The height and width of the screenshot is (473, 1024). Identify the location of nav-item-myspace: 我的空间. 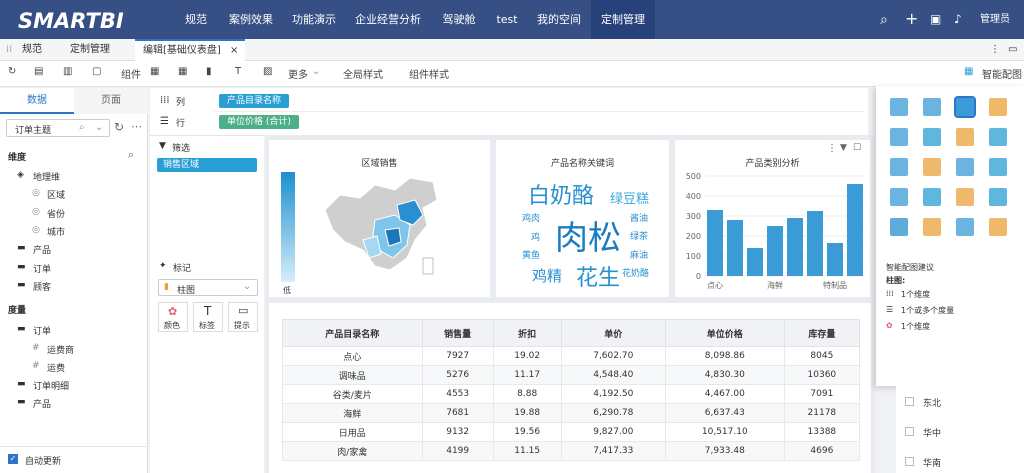
(559, 19).